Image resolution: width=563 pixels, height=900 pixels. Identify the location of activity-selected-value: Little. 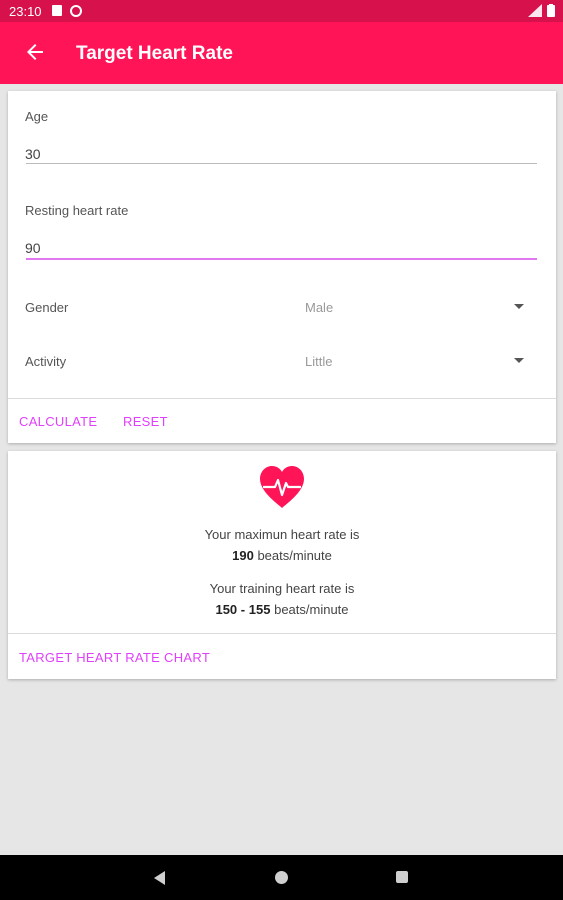
(318, 361).